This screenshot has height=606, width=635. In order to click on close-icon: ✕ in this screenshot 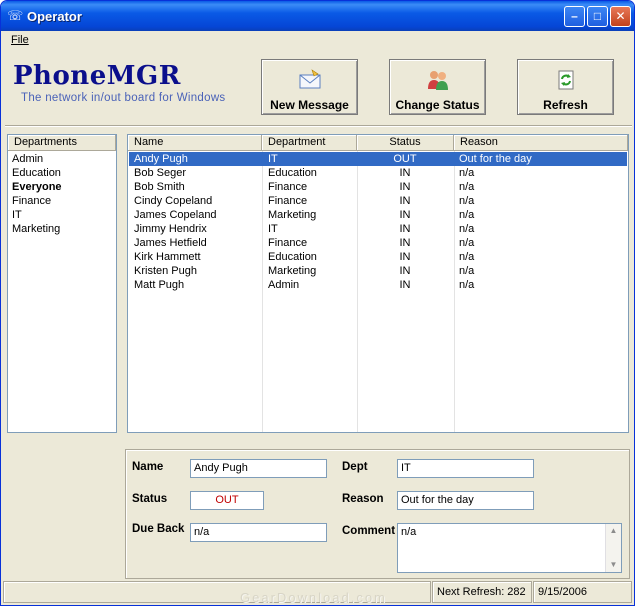, I will do `click(620, 16)`.